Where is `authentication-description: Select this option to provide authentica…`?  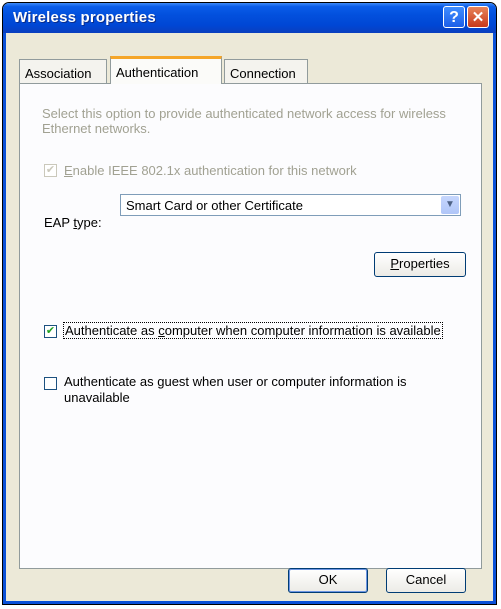
authentication-description: Select this option to provide authentica… is located at coordinates (244, 121).